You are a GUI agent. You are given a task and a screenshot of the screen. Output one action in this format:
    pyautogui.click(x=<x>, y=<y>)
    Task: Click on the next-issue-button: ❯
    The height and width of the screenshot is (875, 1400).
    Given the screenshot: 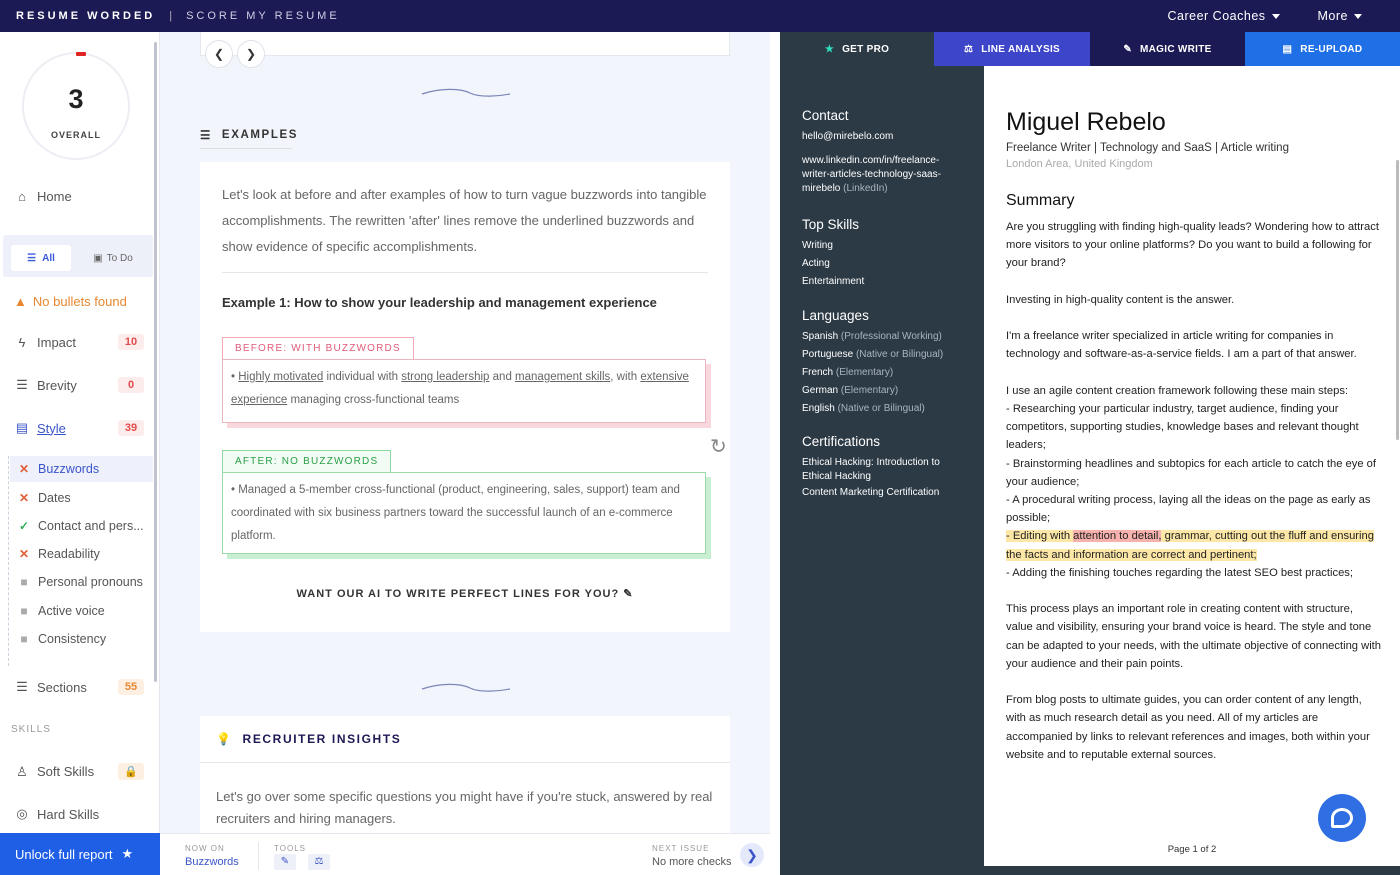 What is the action you would take?
    pyautogui.click(x=752, y=855)
    